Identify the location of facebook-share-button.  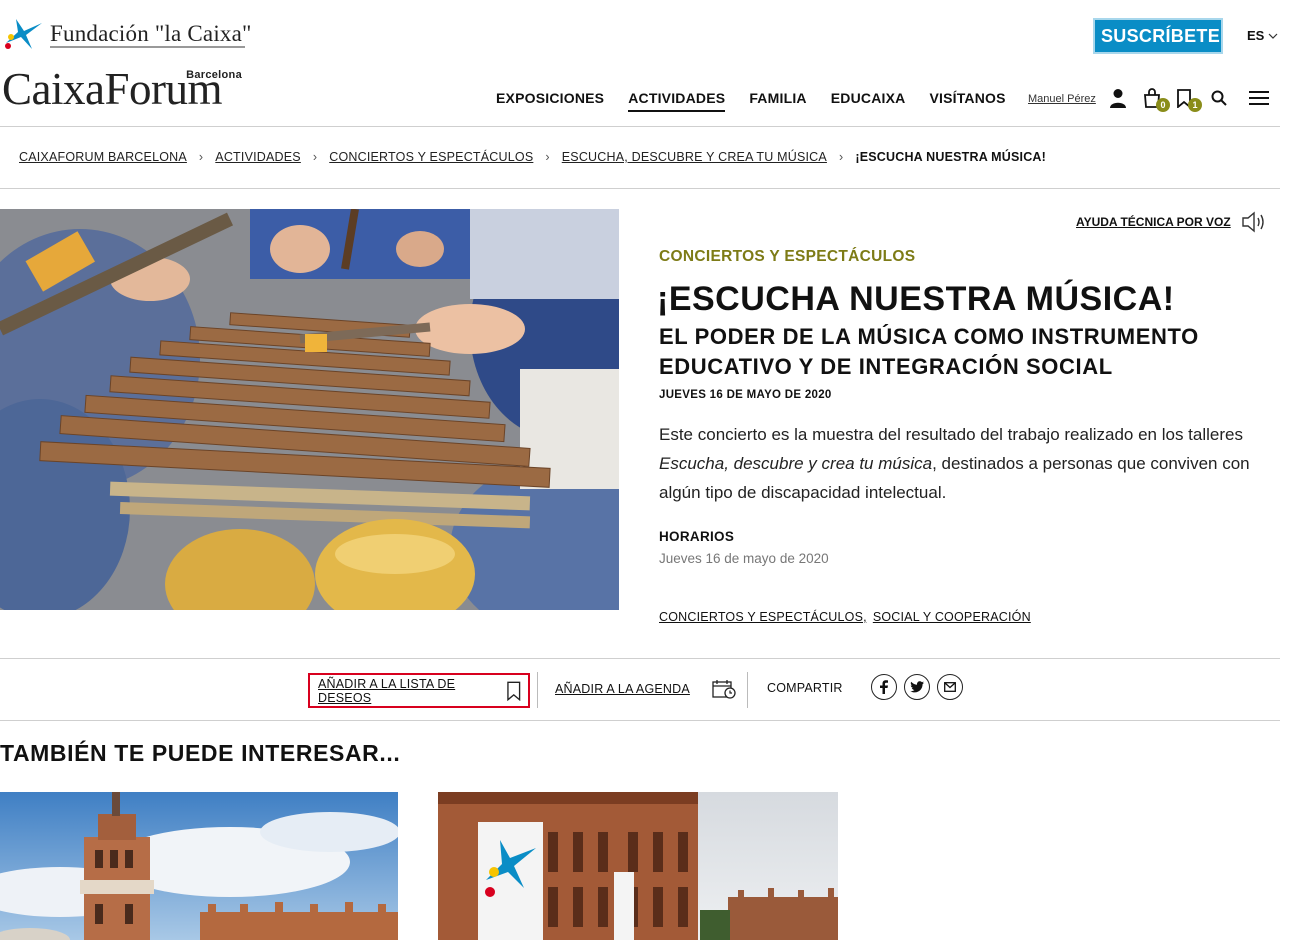
(884, 687).